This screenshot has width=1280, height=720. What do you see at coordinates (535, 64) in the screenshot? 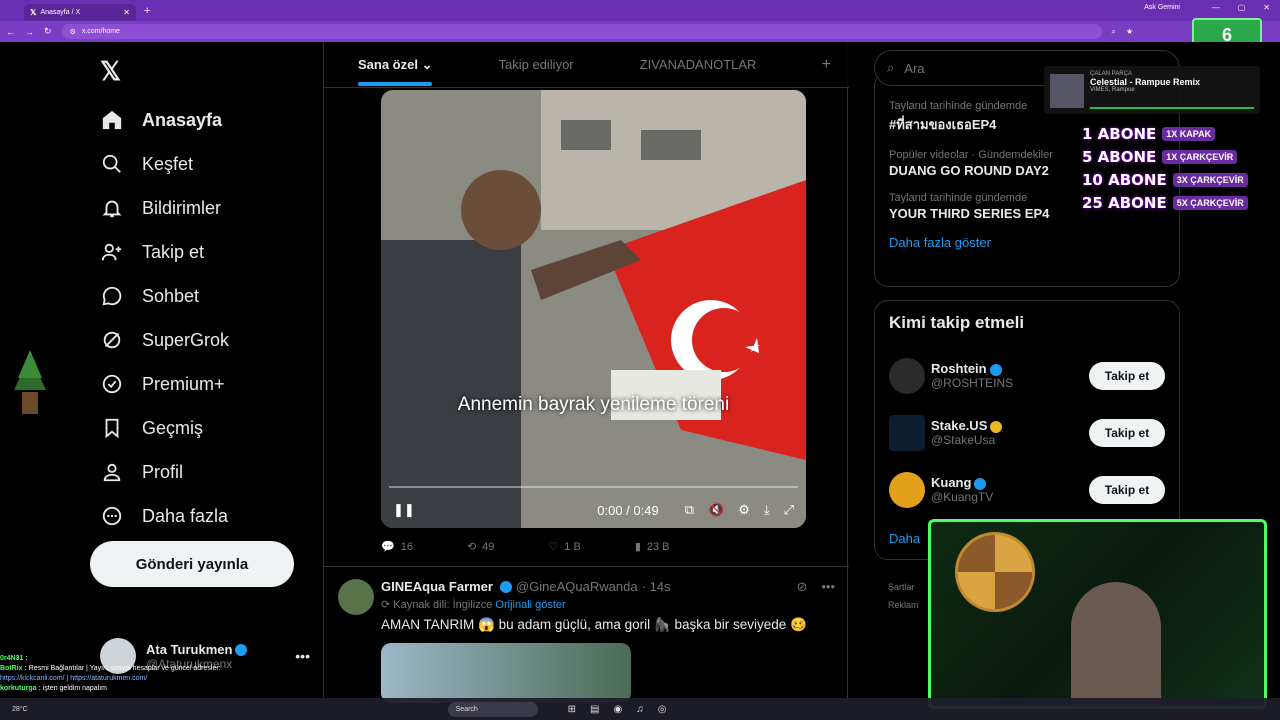
I see `tab-following: Takip ediliyor` at bounding box center [535, 64].